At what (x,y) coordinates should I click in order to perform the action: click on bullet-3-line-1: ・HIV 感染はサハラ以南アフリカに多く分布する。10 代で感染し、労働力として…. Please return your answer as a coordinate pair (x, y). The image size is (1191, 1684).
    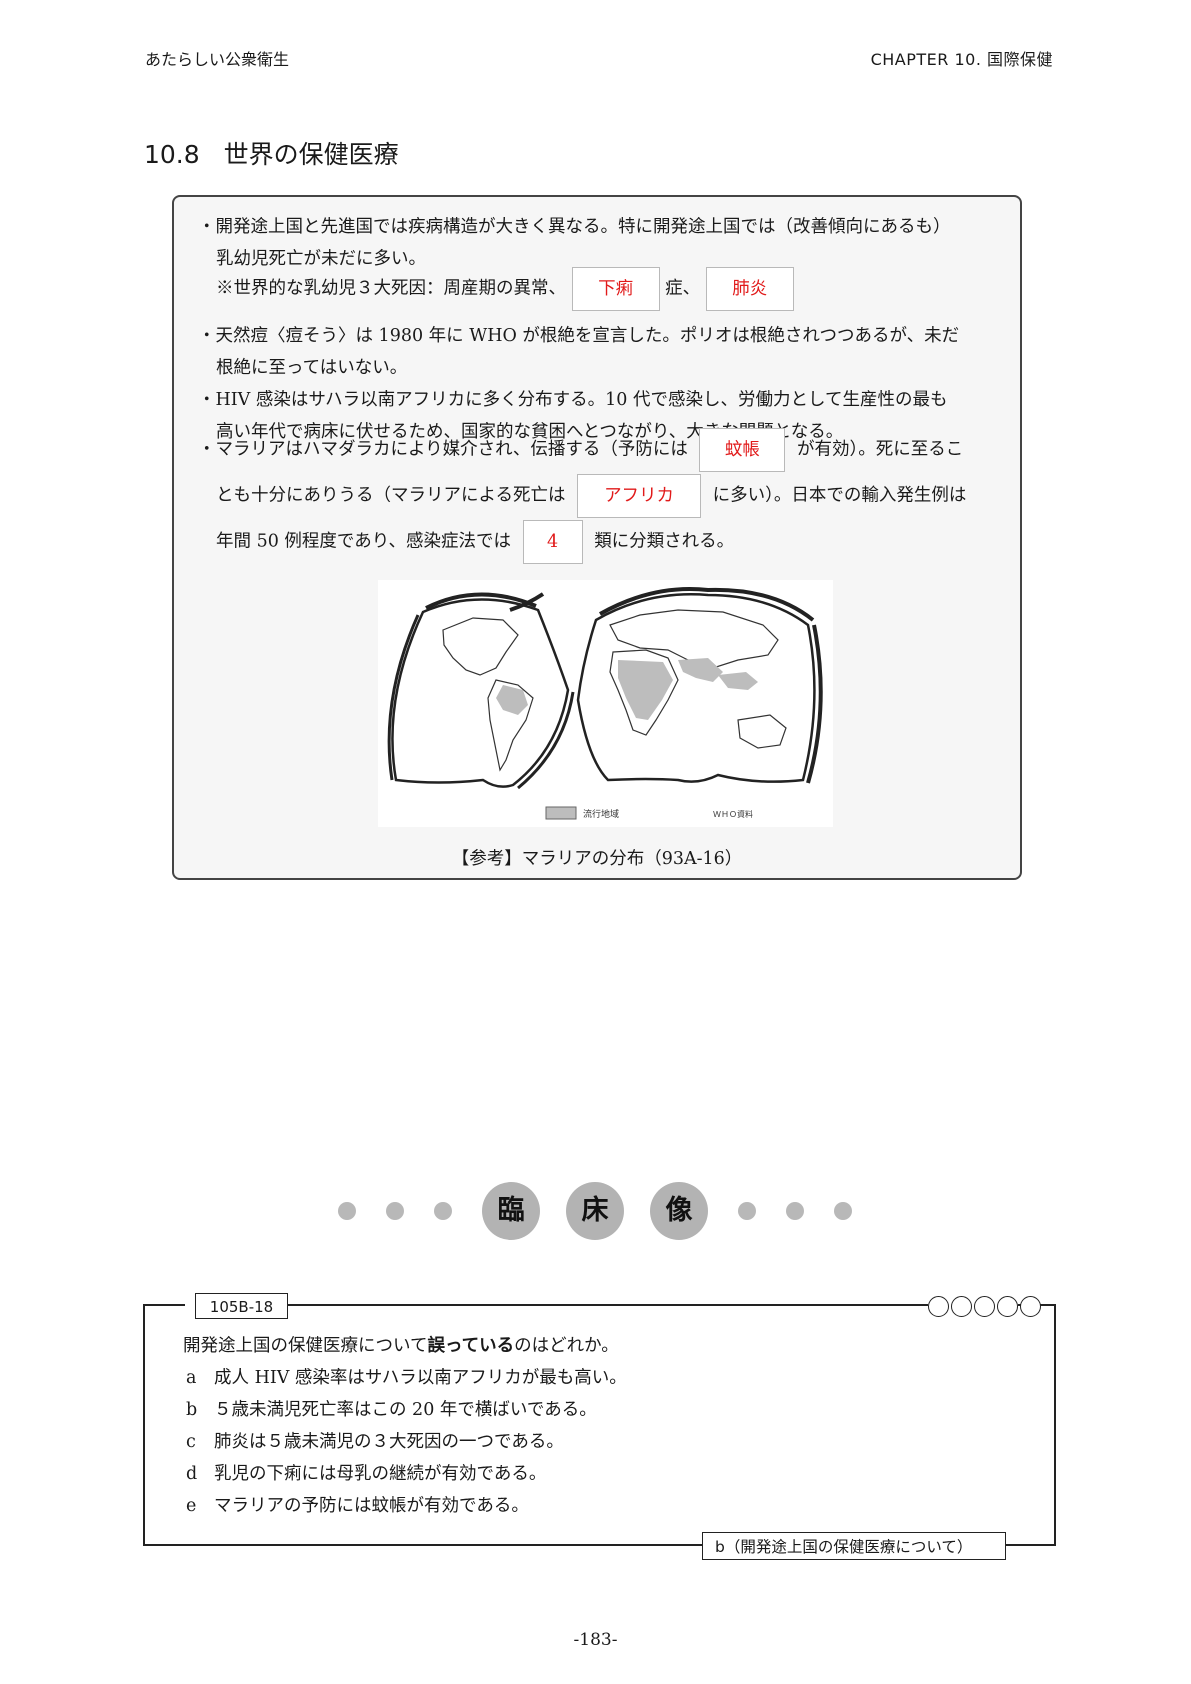
    Looking at the image, I should click on (573, 400).